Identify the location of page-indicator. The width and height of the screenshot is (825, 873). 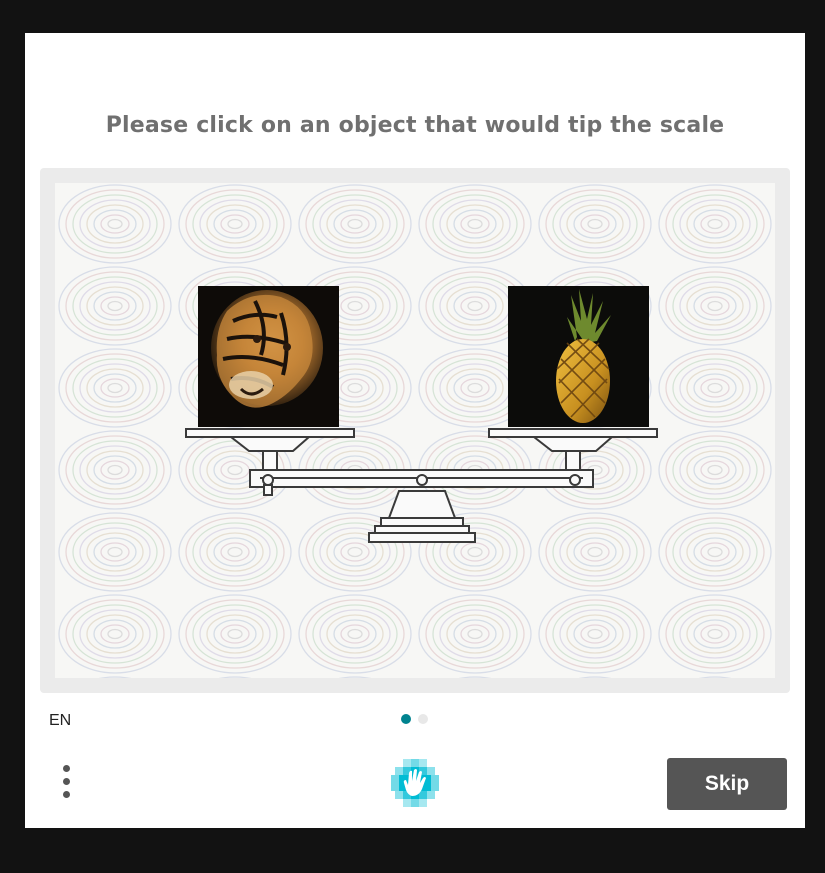
(414, 720).